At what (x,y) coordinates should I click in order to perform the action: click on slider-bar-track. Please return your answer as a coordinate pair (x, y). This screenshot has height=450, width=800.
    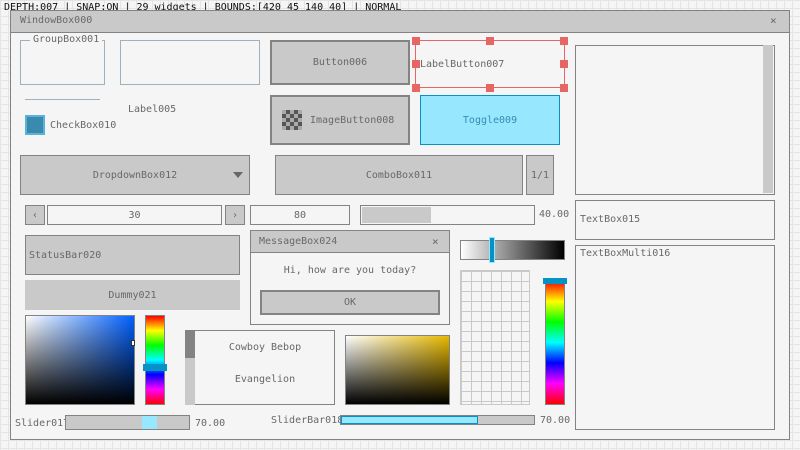
    Looking at the image, I should click on (437, 420).